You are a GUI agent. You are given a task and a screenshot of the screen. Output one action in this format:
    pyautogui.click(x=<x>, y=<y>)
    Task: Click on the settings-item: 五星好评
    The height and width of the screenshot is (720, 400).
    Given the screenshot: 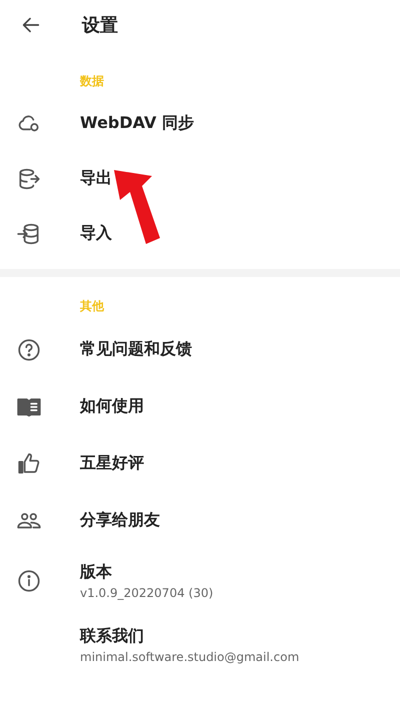 What is the action you would take?
    pyautogui.click(x=112, y=463)
    